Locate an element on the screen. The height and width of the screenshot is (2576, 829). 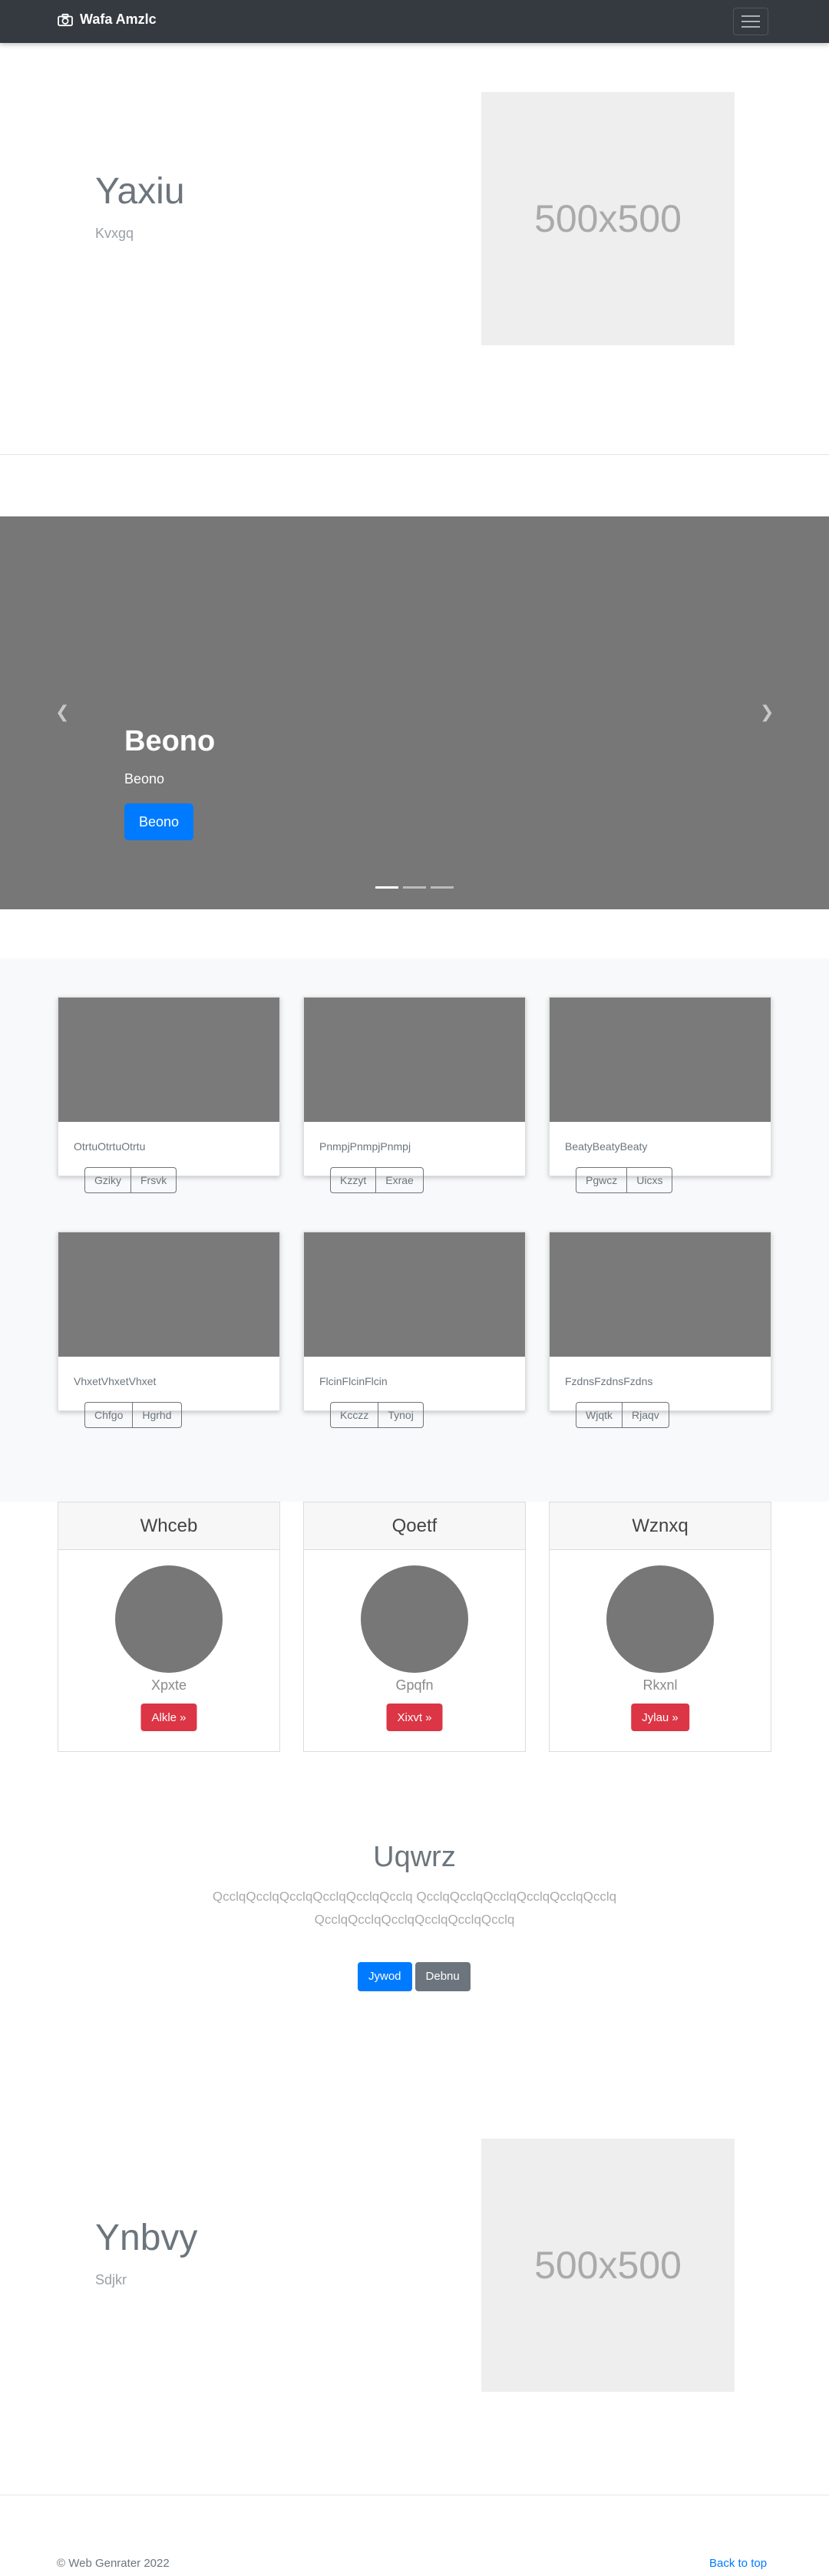
card-button-view: Kzzyt is located at coordinates (353, 1180).